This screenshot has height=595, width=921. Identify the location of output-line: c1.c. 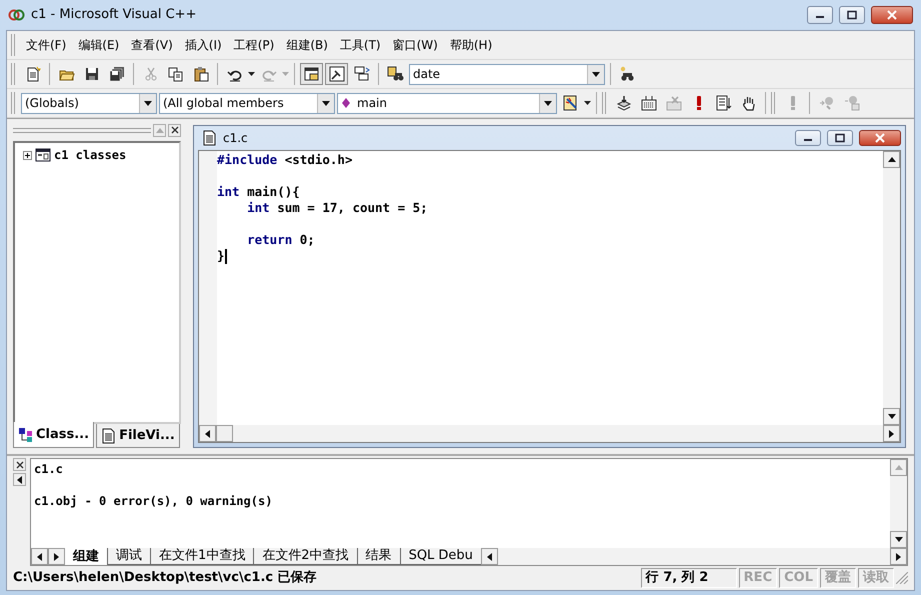
(49, 469).